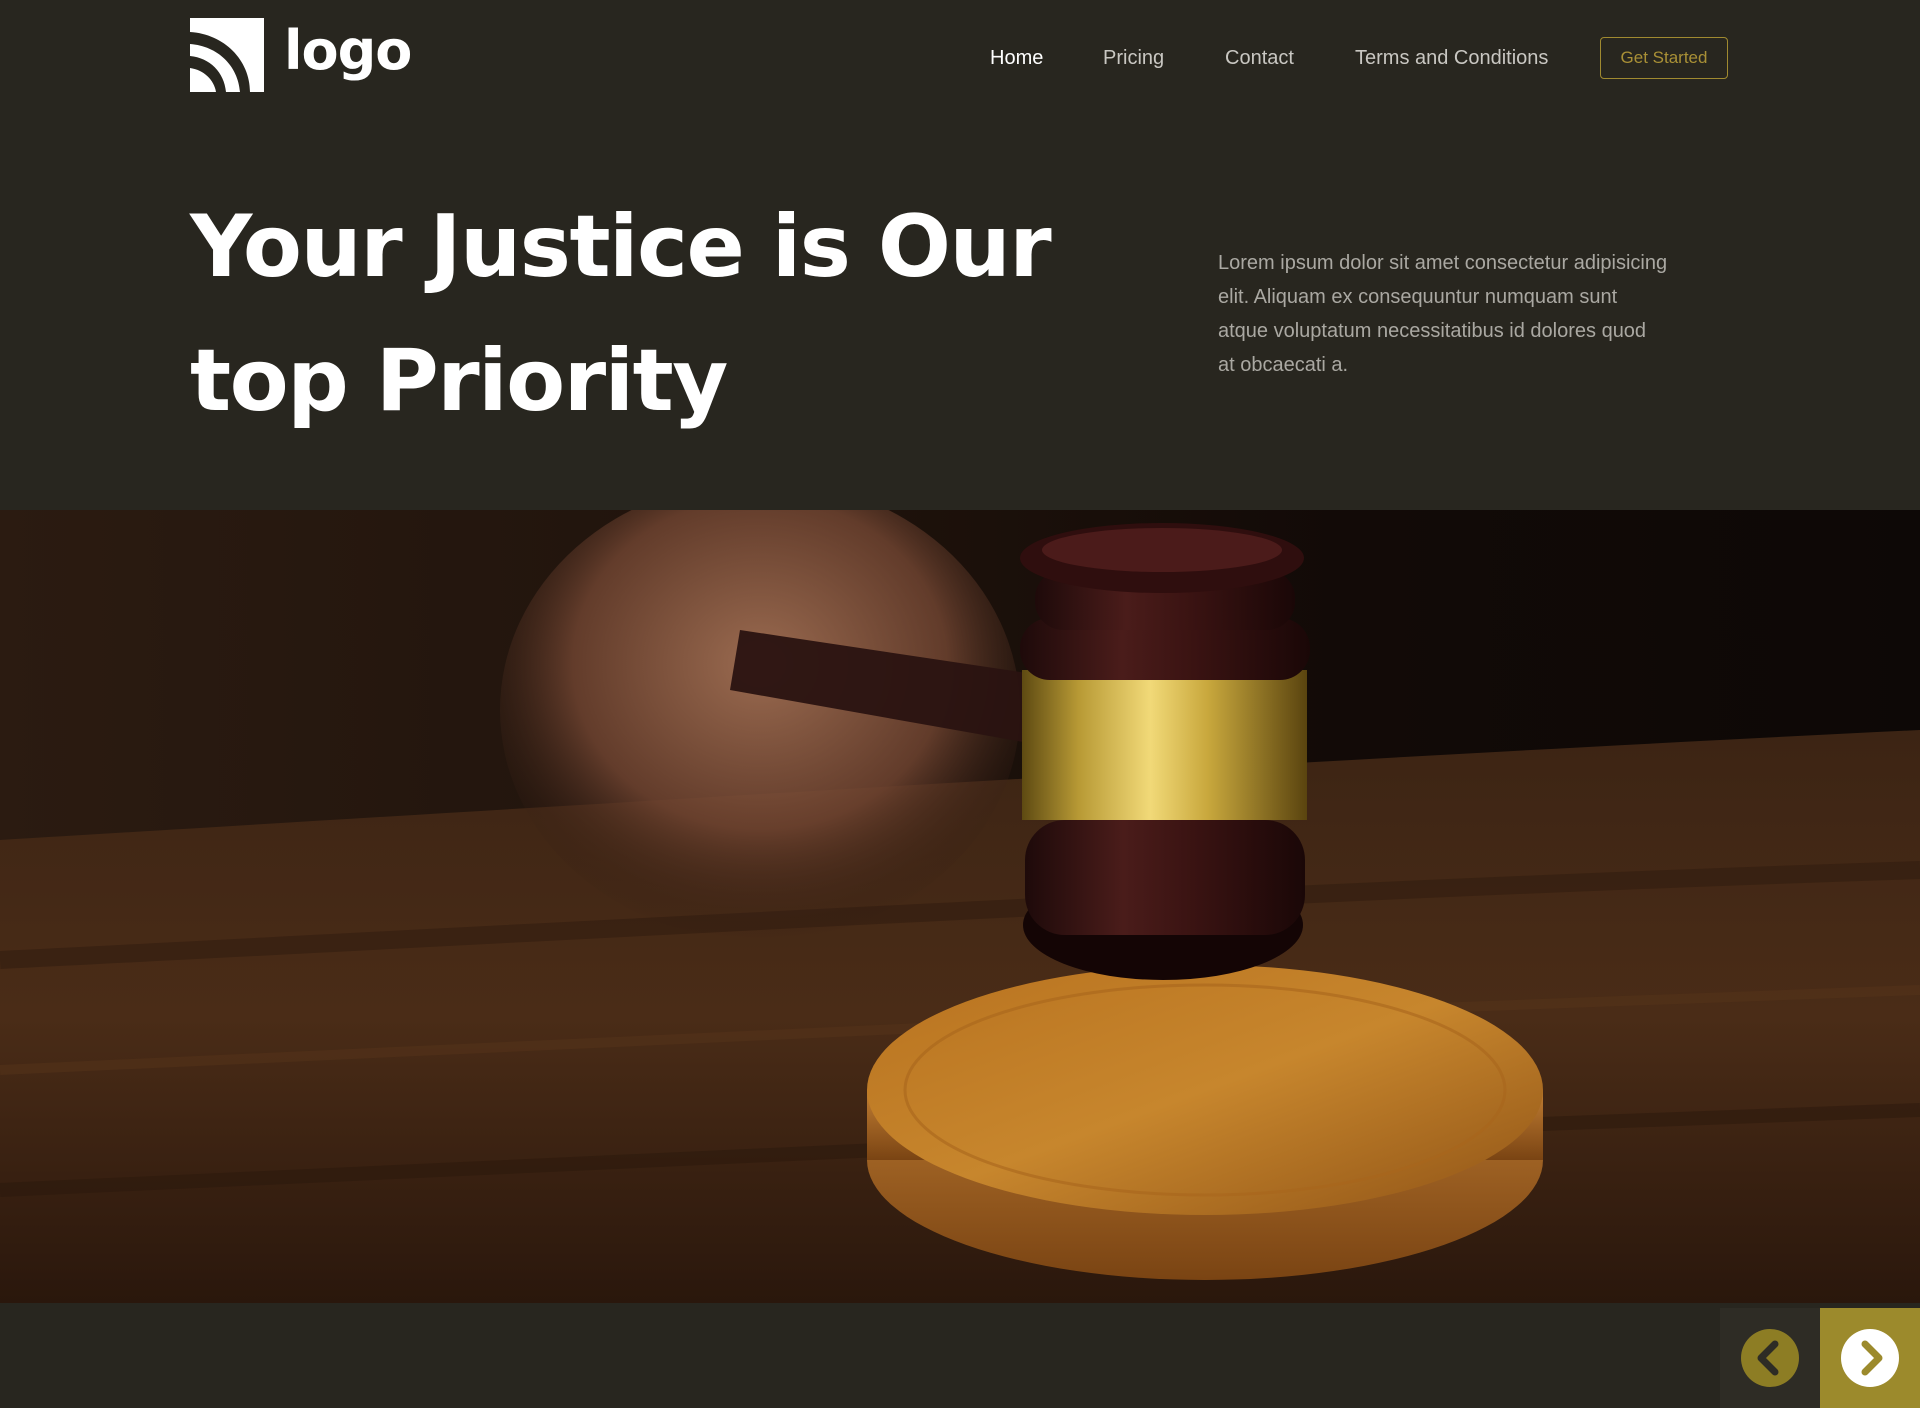 Image resolution: width=1920 pixels, height=1408 pixels. I want to click on chevron-left-icon, so click(1770, 1358).